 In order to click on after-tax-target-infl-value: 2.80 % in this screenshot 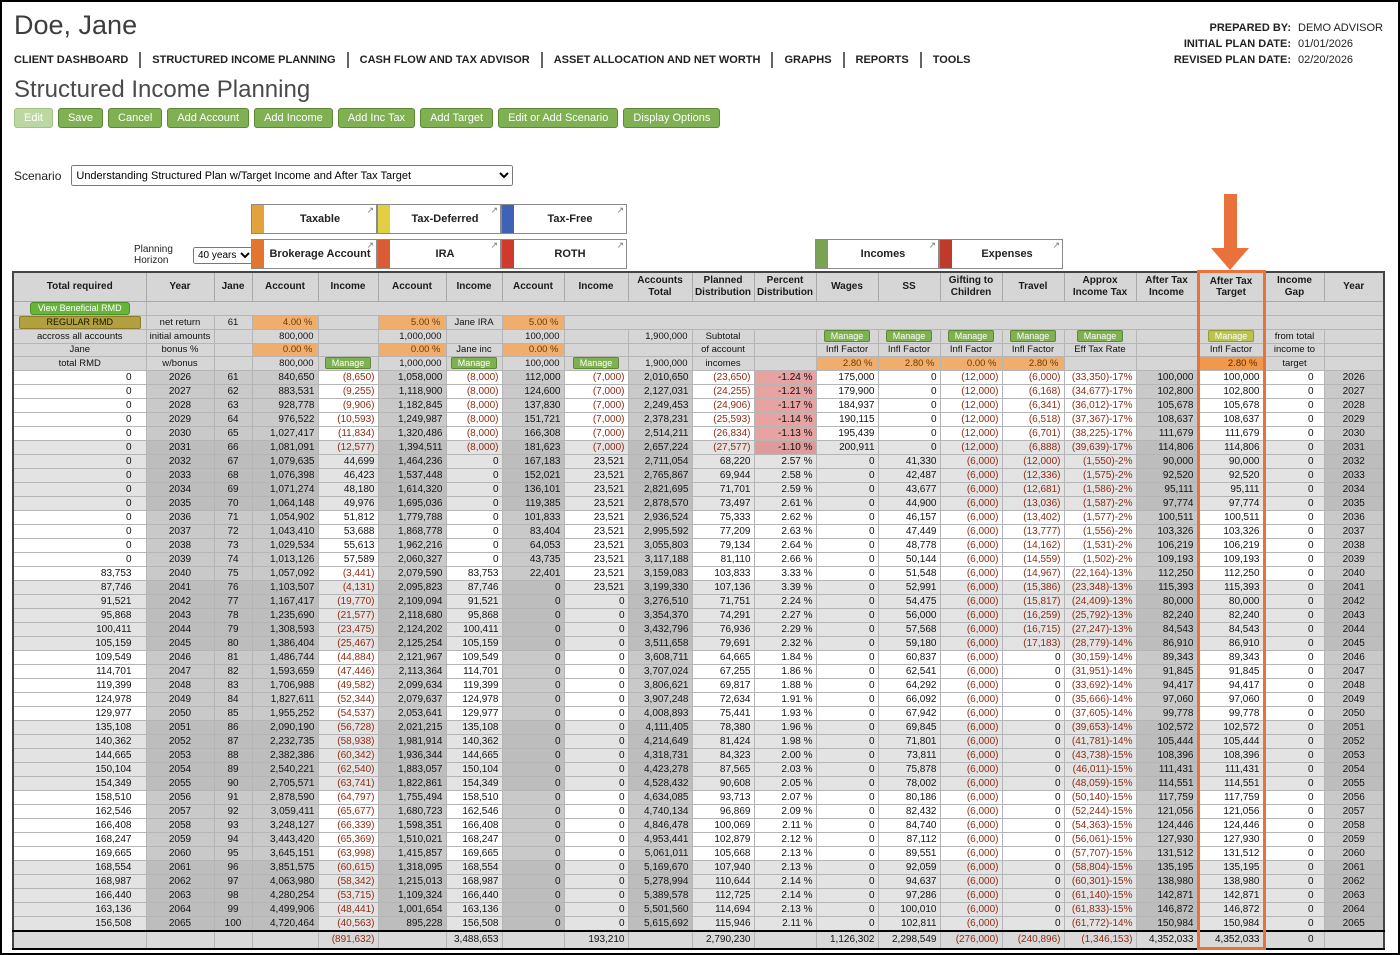, I will do `click(1231, 363)`.